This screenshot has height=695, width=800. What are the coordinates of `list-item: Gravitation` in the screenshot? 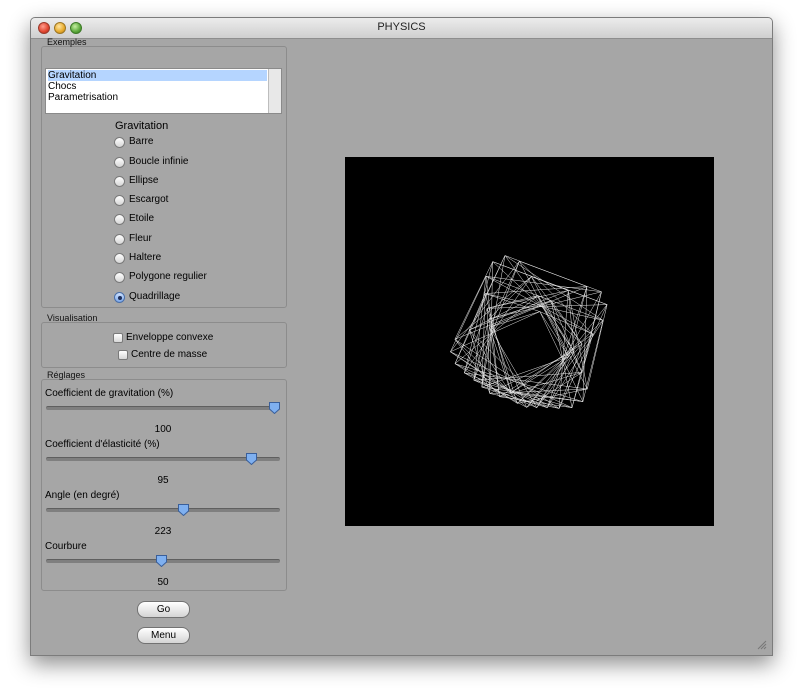 It's located at (157, 75).